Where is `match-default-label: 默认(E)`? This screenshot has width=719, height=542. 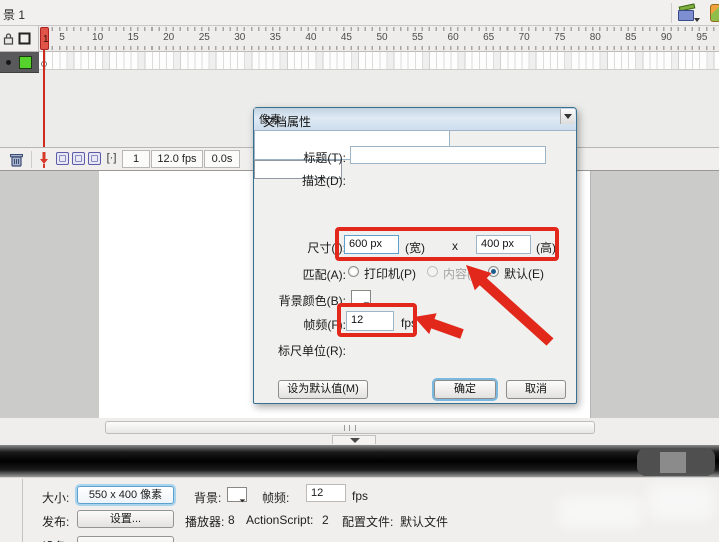
match-default-label: 默认(E) is located at coordinates (524, 273).